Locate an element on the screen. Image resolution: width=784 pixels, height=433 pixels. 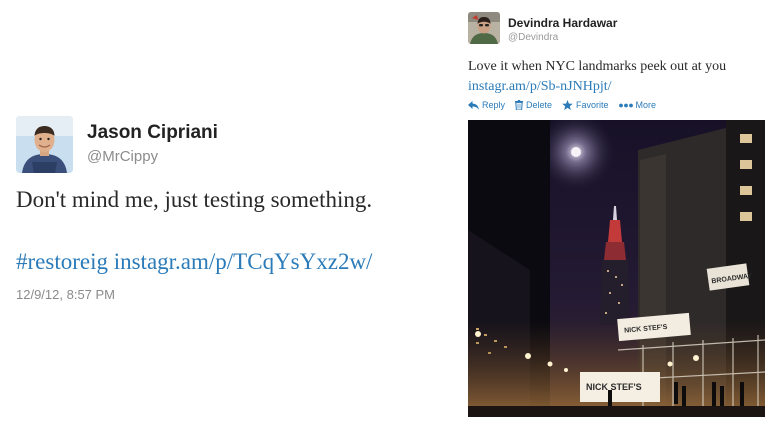
tweet-links: #restoreig instagr.am/p/TCqYsYxz2w/ is located at coordinates (194, 262).